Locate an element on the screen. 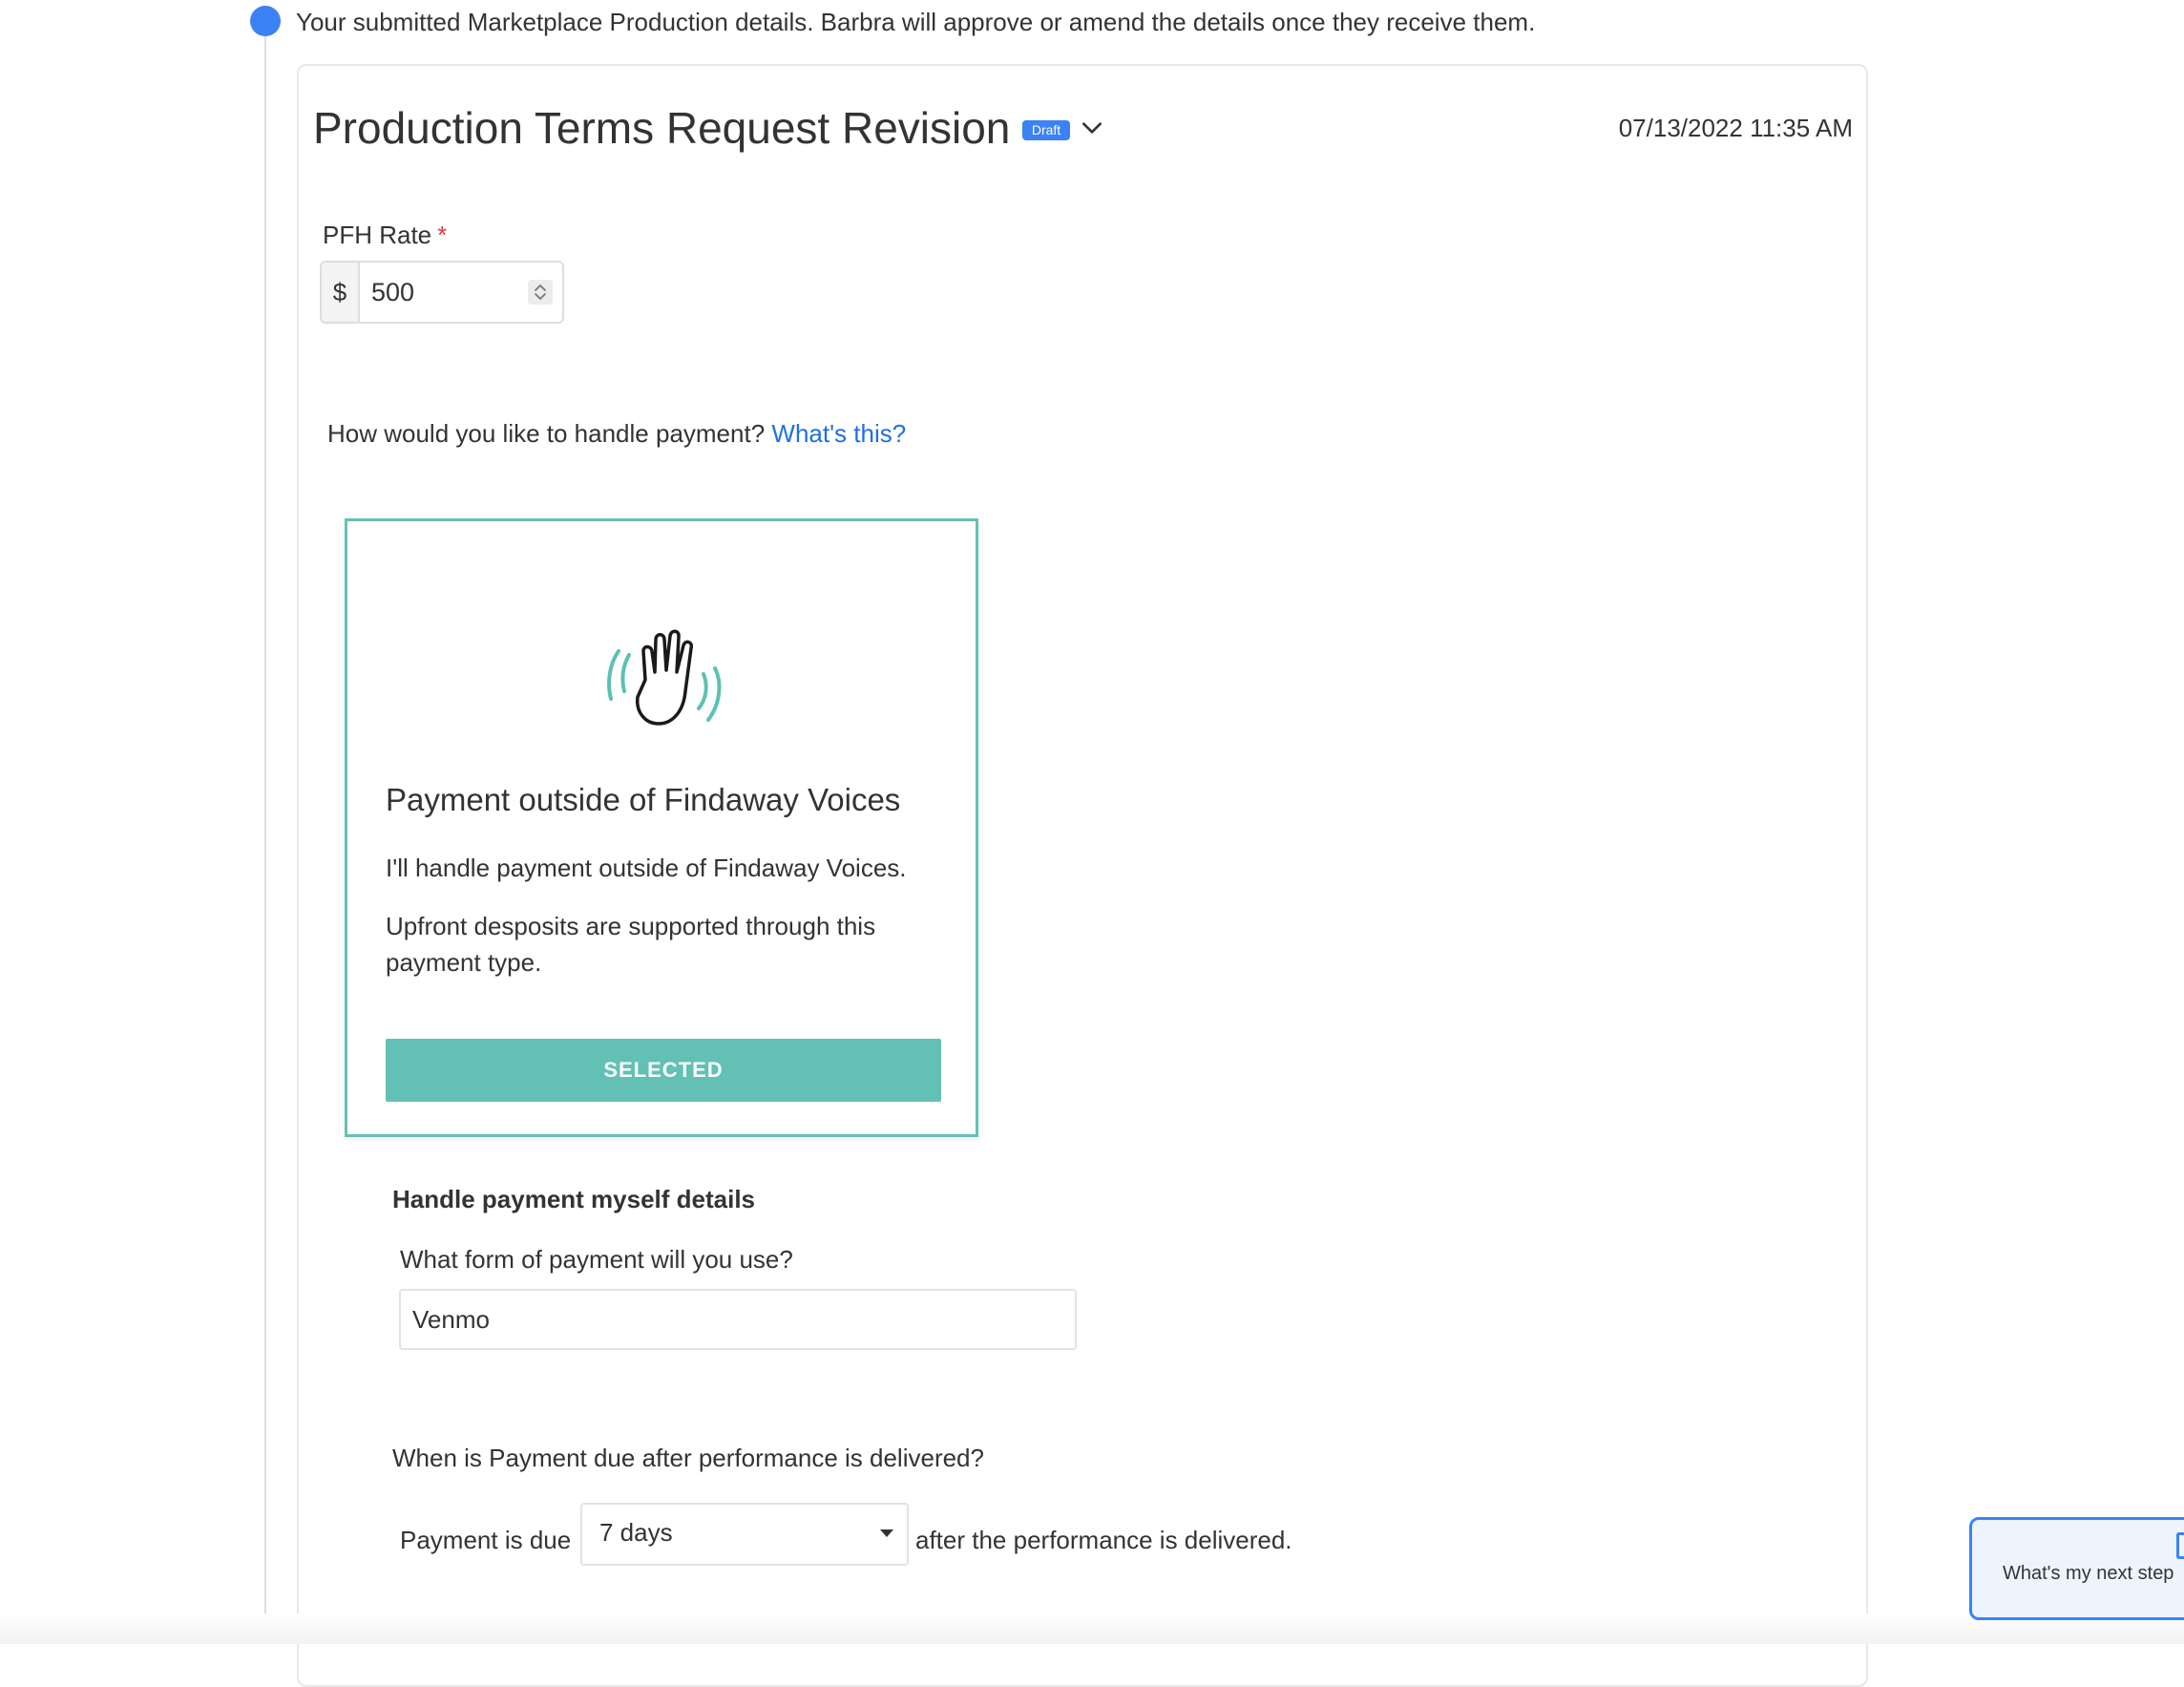 The width and height of the screenshot is (2184, 1687). stepper-arrows-icon is located at coordinates (541, 293).